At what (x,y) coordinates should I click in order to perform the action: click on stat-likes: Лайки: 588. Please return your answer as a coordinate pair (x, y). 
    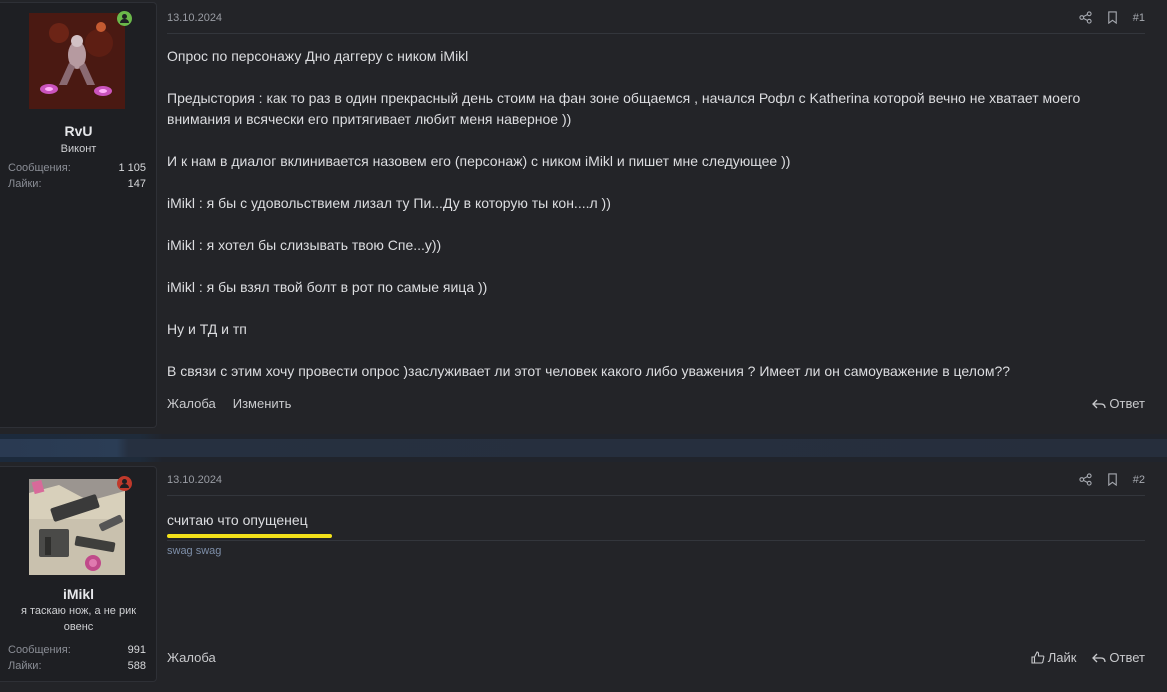
    Looking at the image, I should click on (77, 666).